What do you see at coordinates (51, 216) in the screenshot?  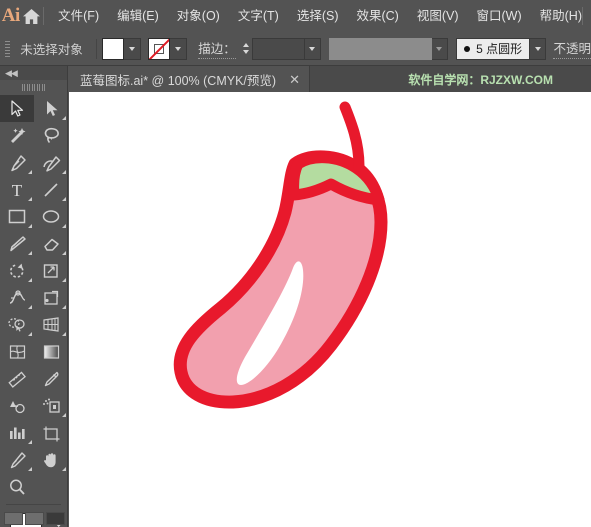 I see `tool-ellipse` at bounding box center [51, 216].